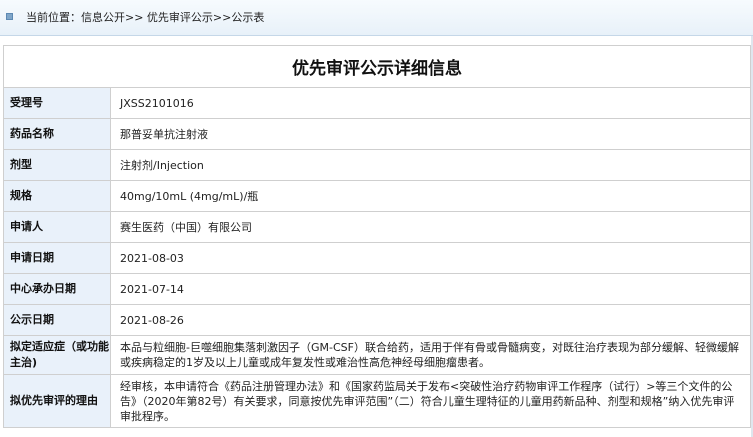  Describe the element at coordinates (57, 196) in the screenshot. I see `row-label-specification: 规格` at that location.